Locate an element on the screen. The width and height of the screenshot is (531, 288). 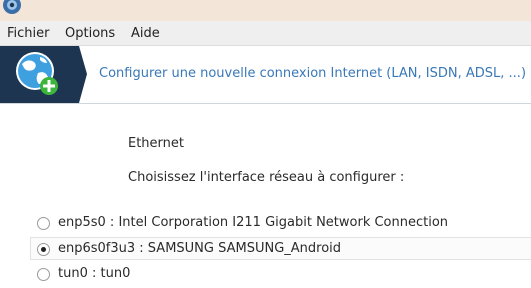
connection-type-label: Ethernet is located at coordinates (156, 143).